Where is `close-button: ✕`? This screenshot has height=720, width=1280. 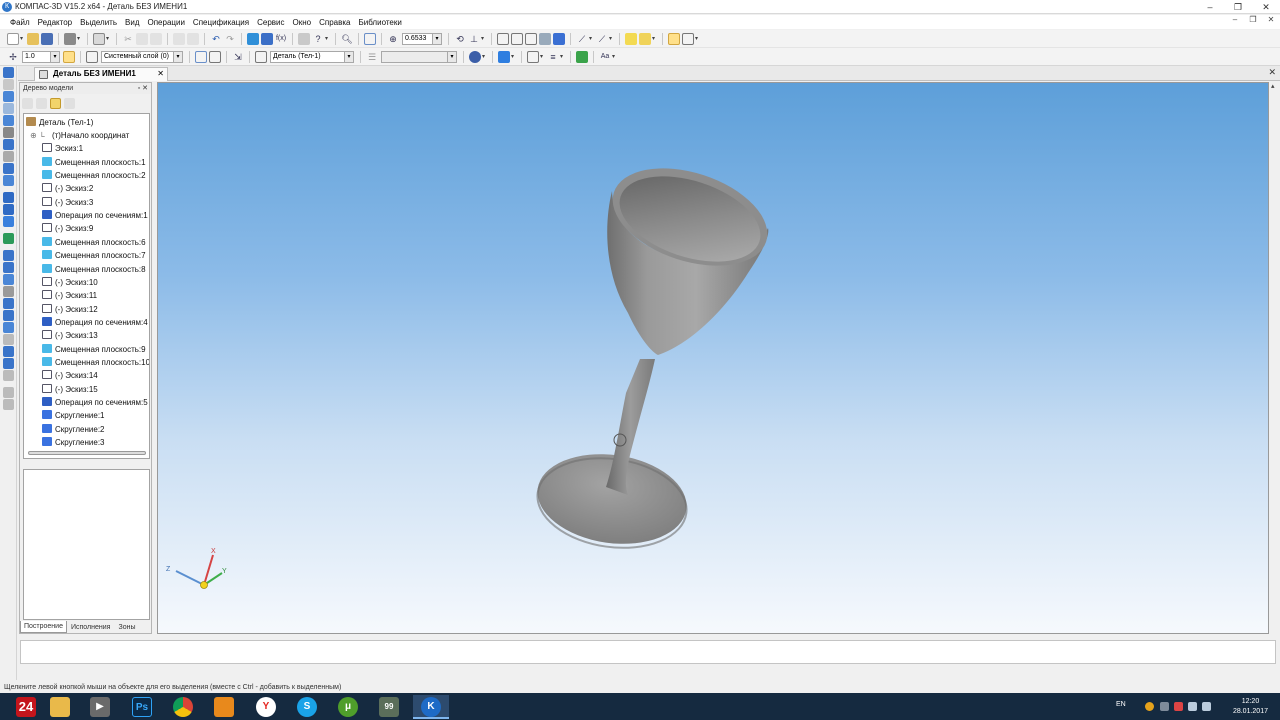 close-button: ✕ is located at coordinates (1266, 7).